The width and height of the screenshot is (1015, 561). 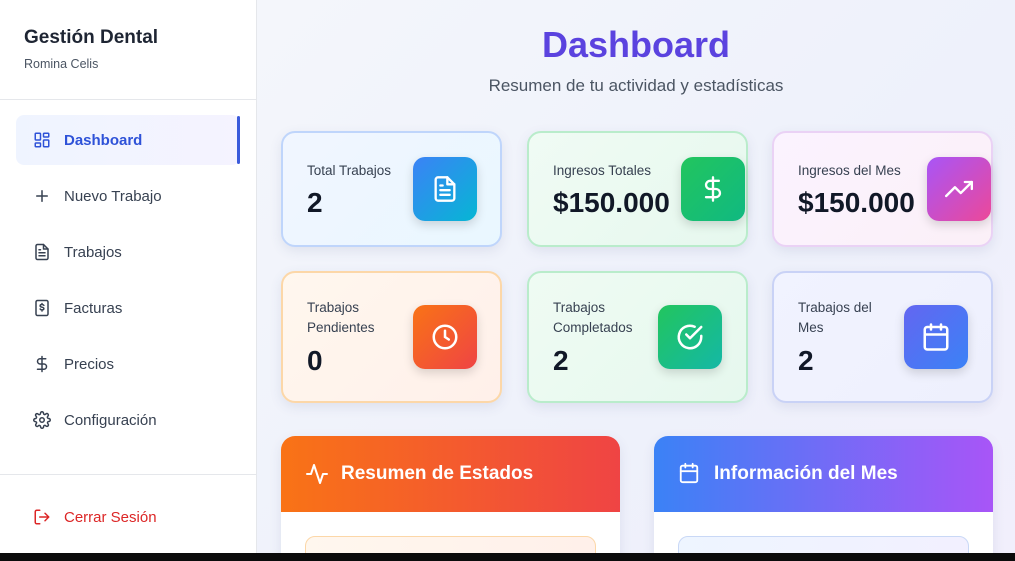 What do you see at coordinates (42, 517) in the screenshot?
I see `logout-icon` at bounding box center [42, 517].